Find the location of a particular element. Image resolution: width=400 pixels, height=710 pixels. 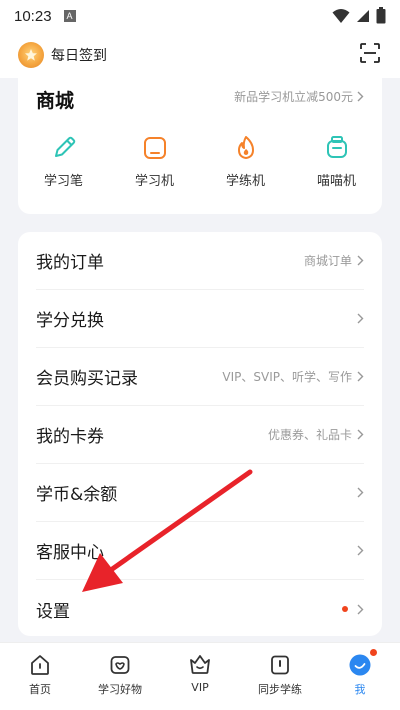

mall-item-practice: 学练机 is located at coordinates (245, 161).